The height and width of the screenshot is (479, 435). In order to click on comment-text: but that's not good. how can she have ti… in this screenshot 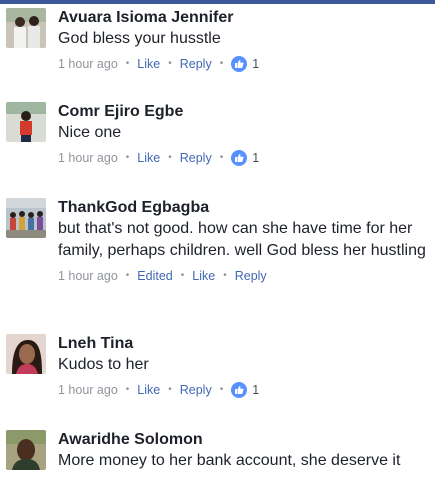, I will do `click(242, 239)`.